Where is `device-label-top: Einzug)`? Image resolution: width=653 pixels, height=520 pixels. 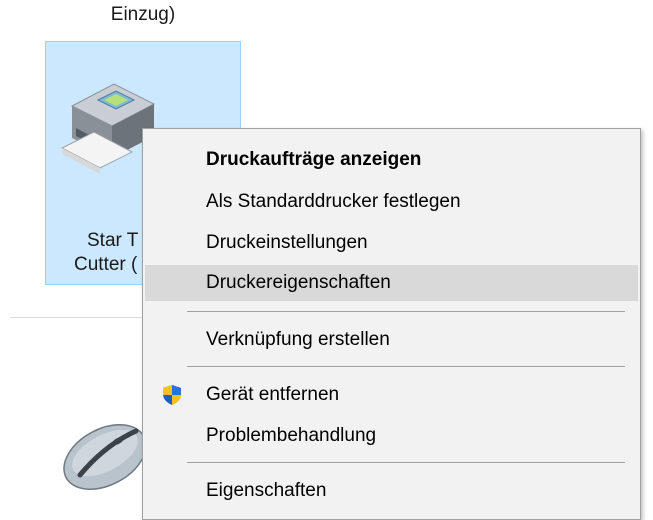 device-label-top: Einzug) is located at coordinates (143, 14).